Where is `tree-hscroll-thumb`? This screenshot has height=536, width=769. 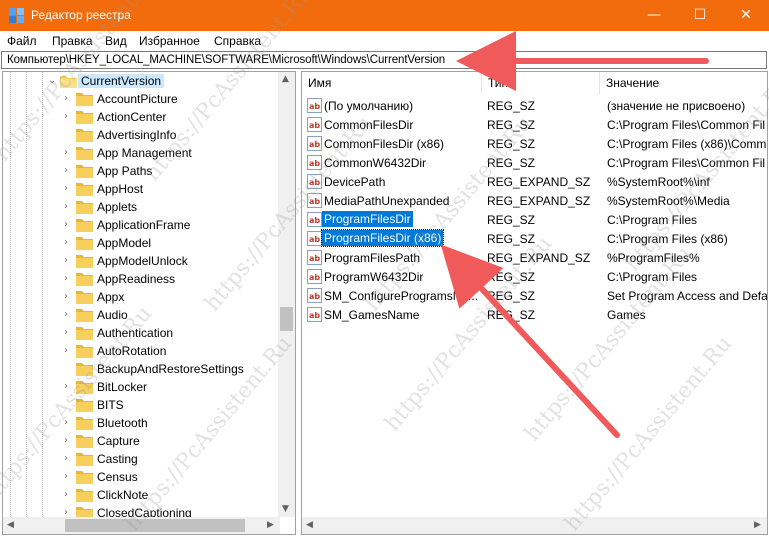 tree-hscroll-thumb is located at coordinates (155, 525).